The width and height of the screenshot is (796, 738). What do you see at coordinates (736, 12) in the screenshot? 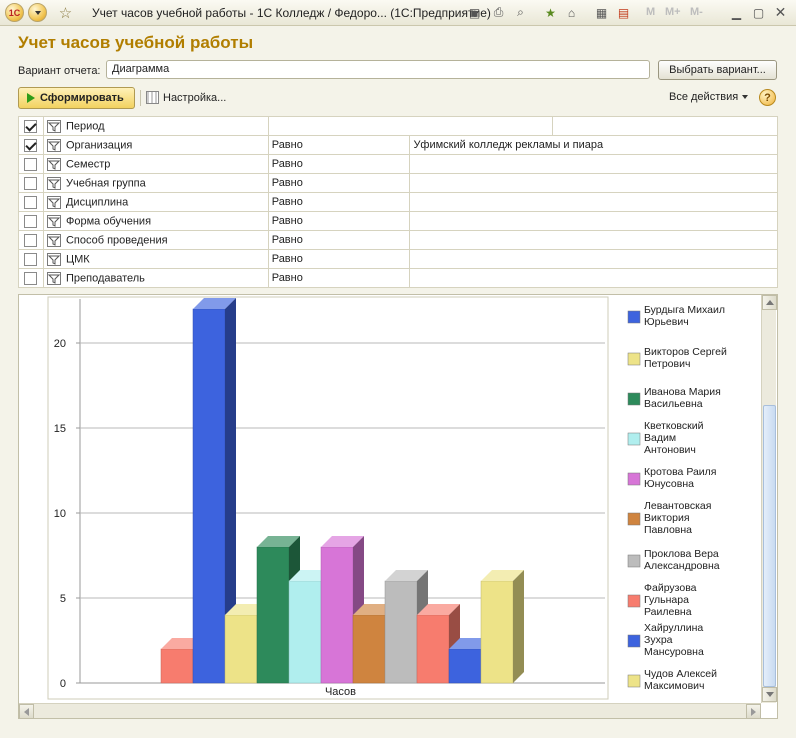
I see `minimize-icon: ▁` at bounding box center [736, 12].